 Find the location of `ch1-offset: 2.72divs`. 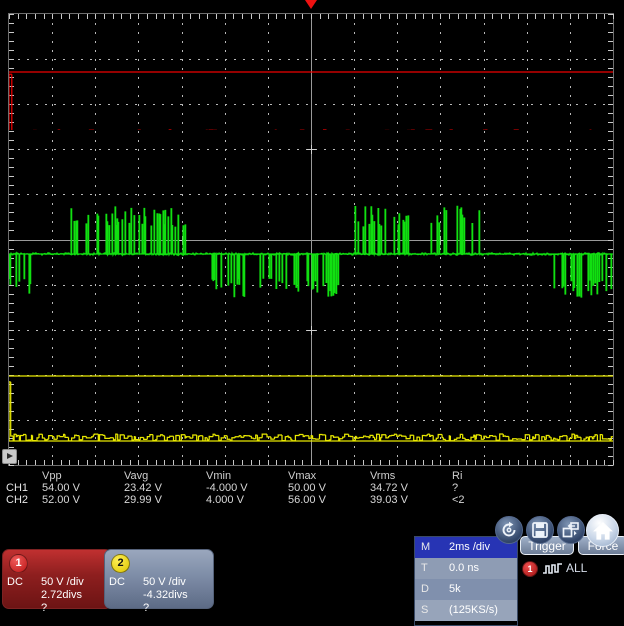

ch1-offset: 2.72divs is located at coordinates (62, 595).